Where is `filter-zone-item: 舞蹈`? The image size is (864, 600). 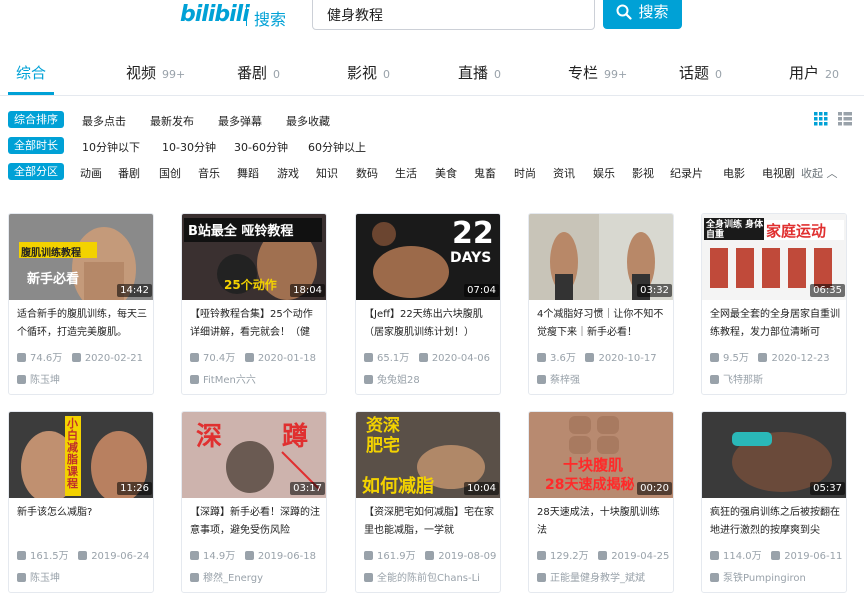
filter-zone-item: 舞蹈 is located at coordinates (248, 173).